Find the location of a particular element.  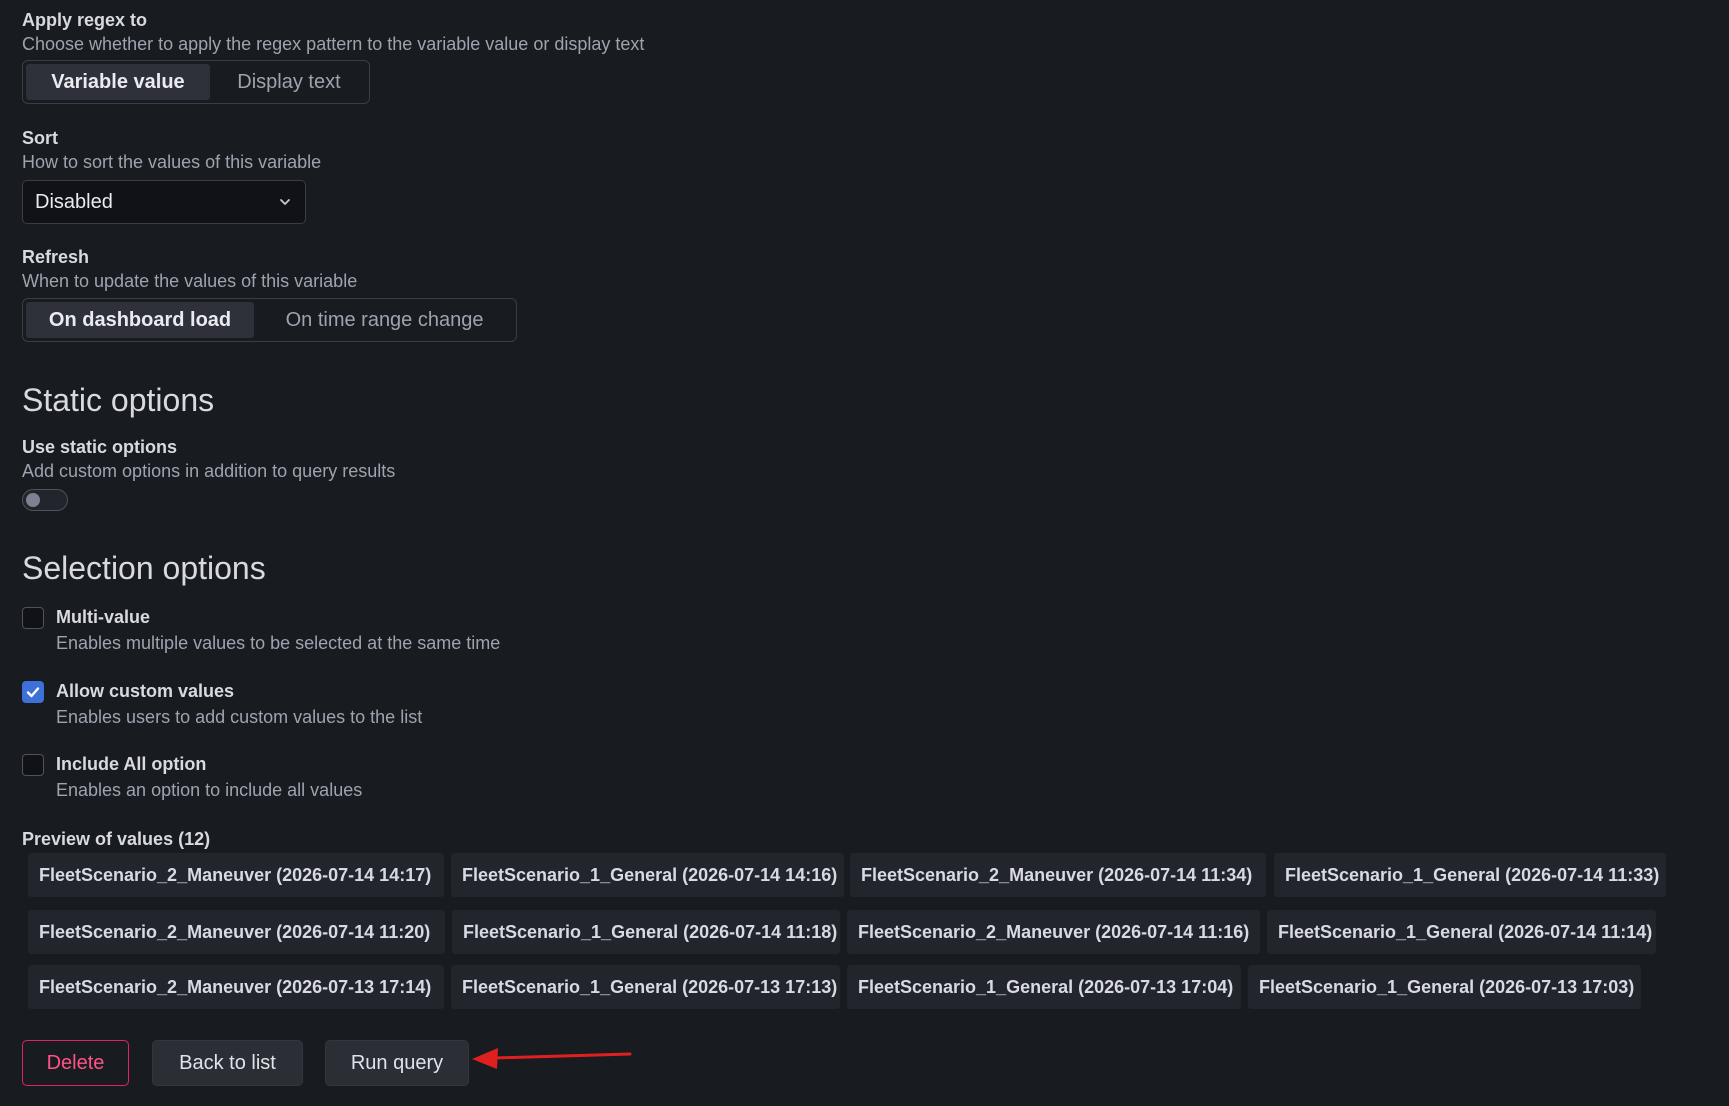

regex-option-variable-value: Variable value is located at coordinates (118, 82).